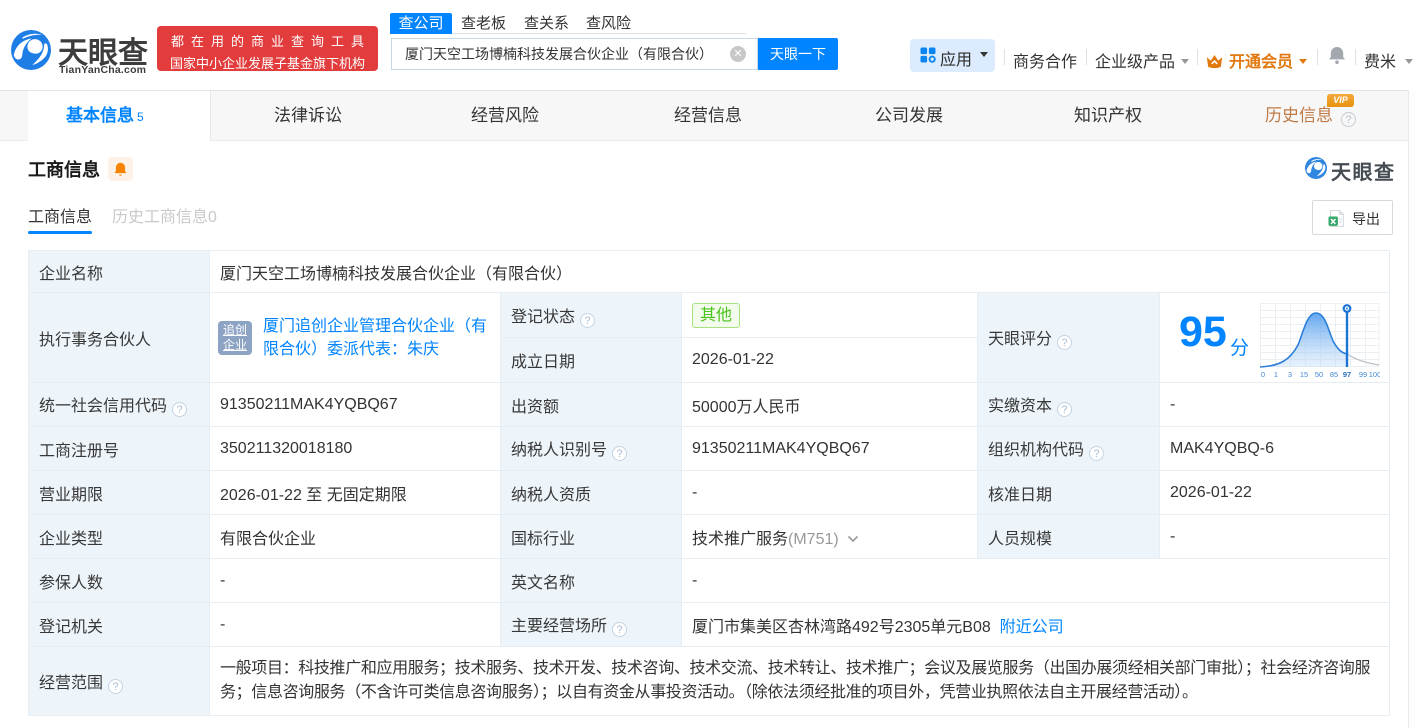 The width and height of the screenshot is (1416, 728). Describe the element at coordinates (1276, 374) in the screenshot. I see `svg-text: 1` at that location.